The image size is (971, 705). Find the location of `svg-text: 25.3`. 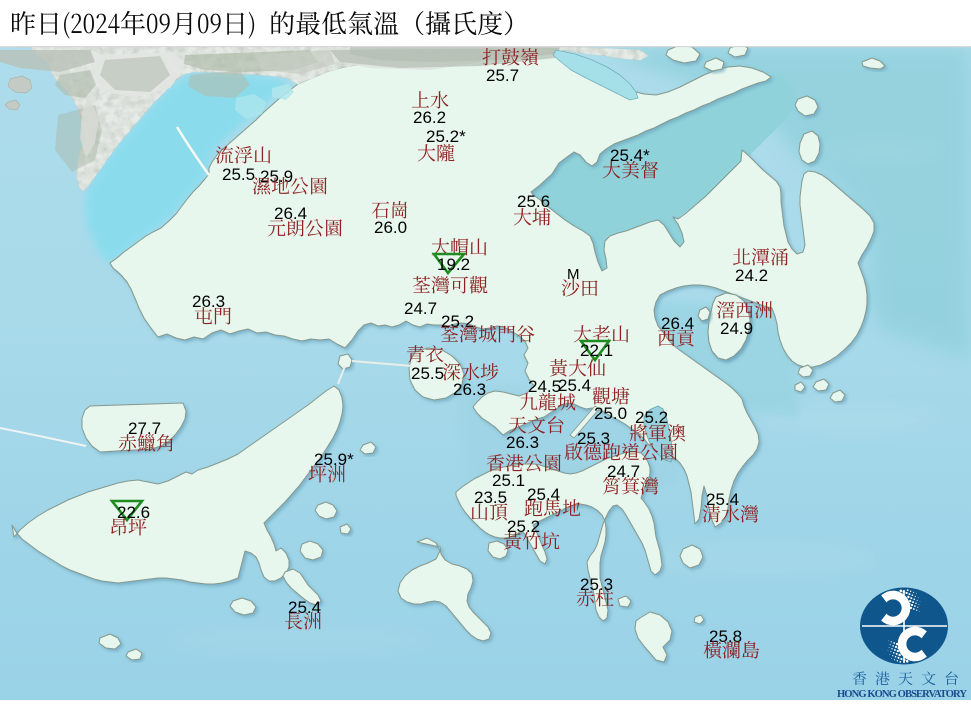

svg-text: 25.3 is located at coordinates (593, 438).